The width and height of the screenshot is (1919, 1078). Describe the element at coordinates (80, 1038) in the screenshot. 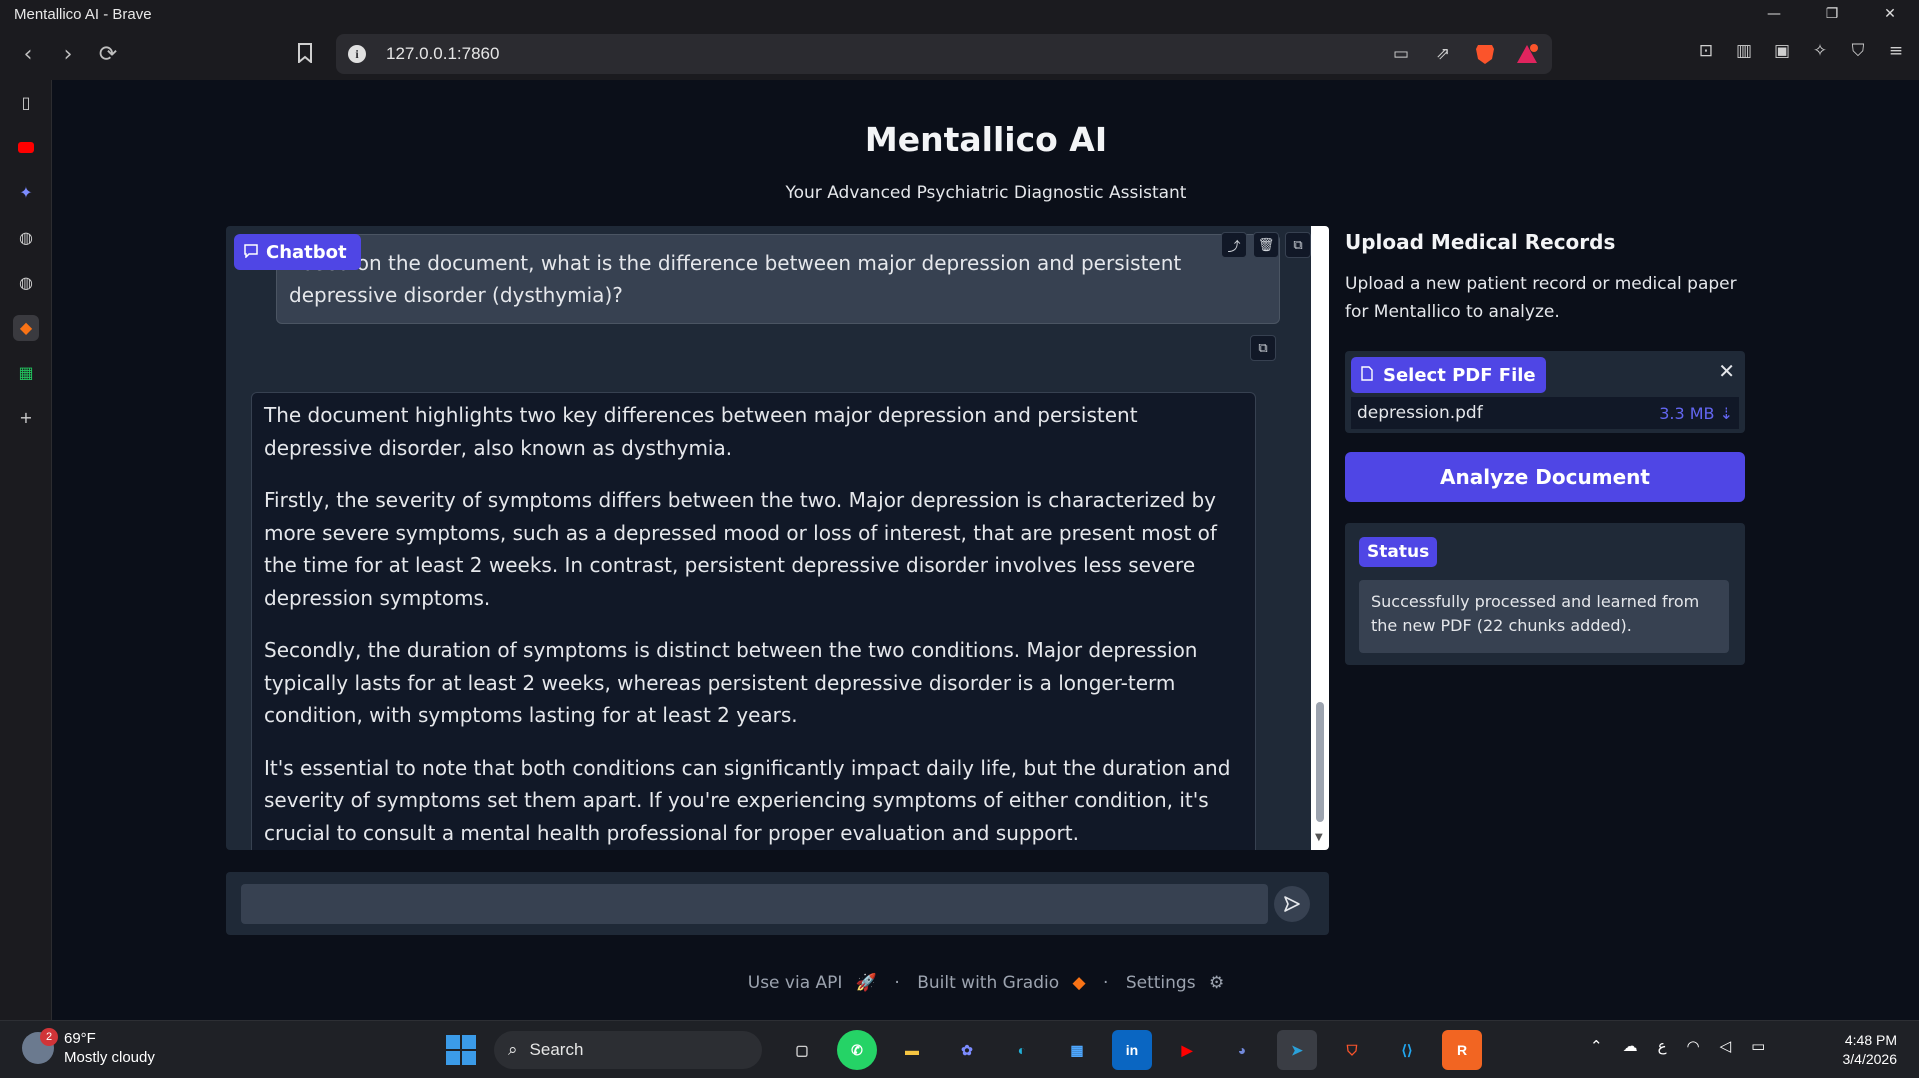

I see `temperature: 69°F` at that location.